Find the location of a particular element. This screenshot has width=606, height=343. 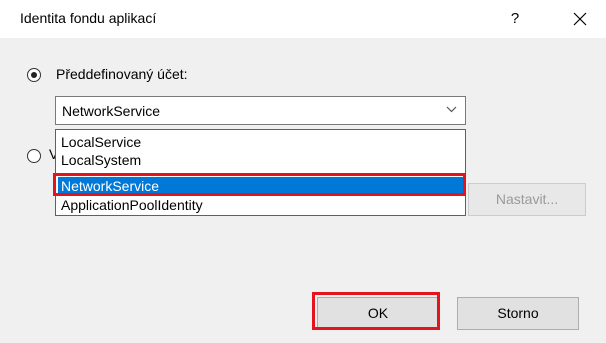

predefined-account-radio is located at coordinates (34, 75).